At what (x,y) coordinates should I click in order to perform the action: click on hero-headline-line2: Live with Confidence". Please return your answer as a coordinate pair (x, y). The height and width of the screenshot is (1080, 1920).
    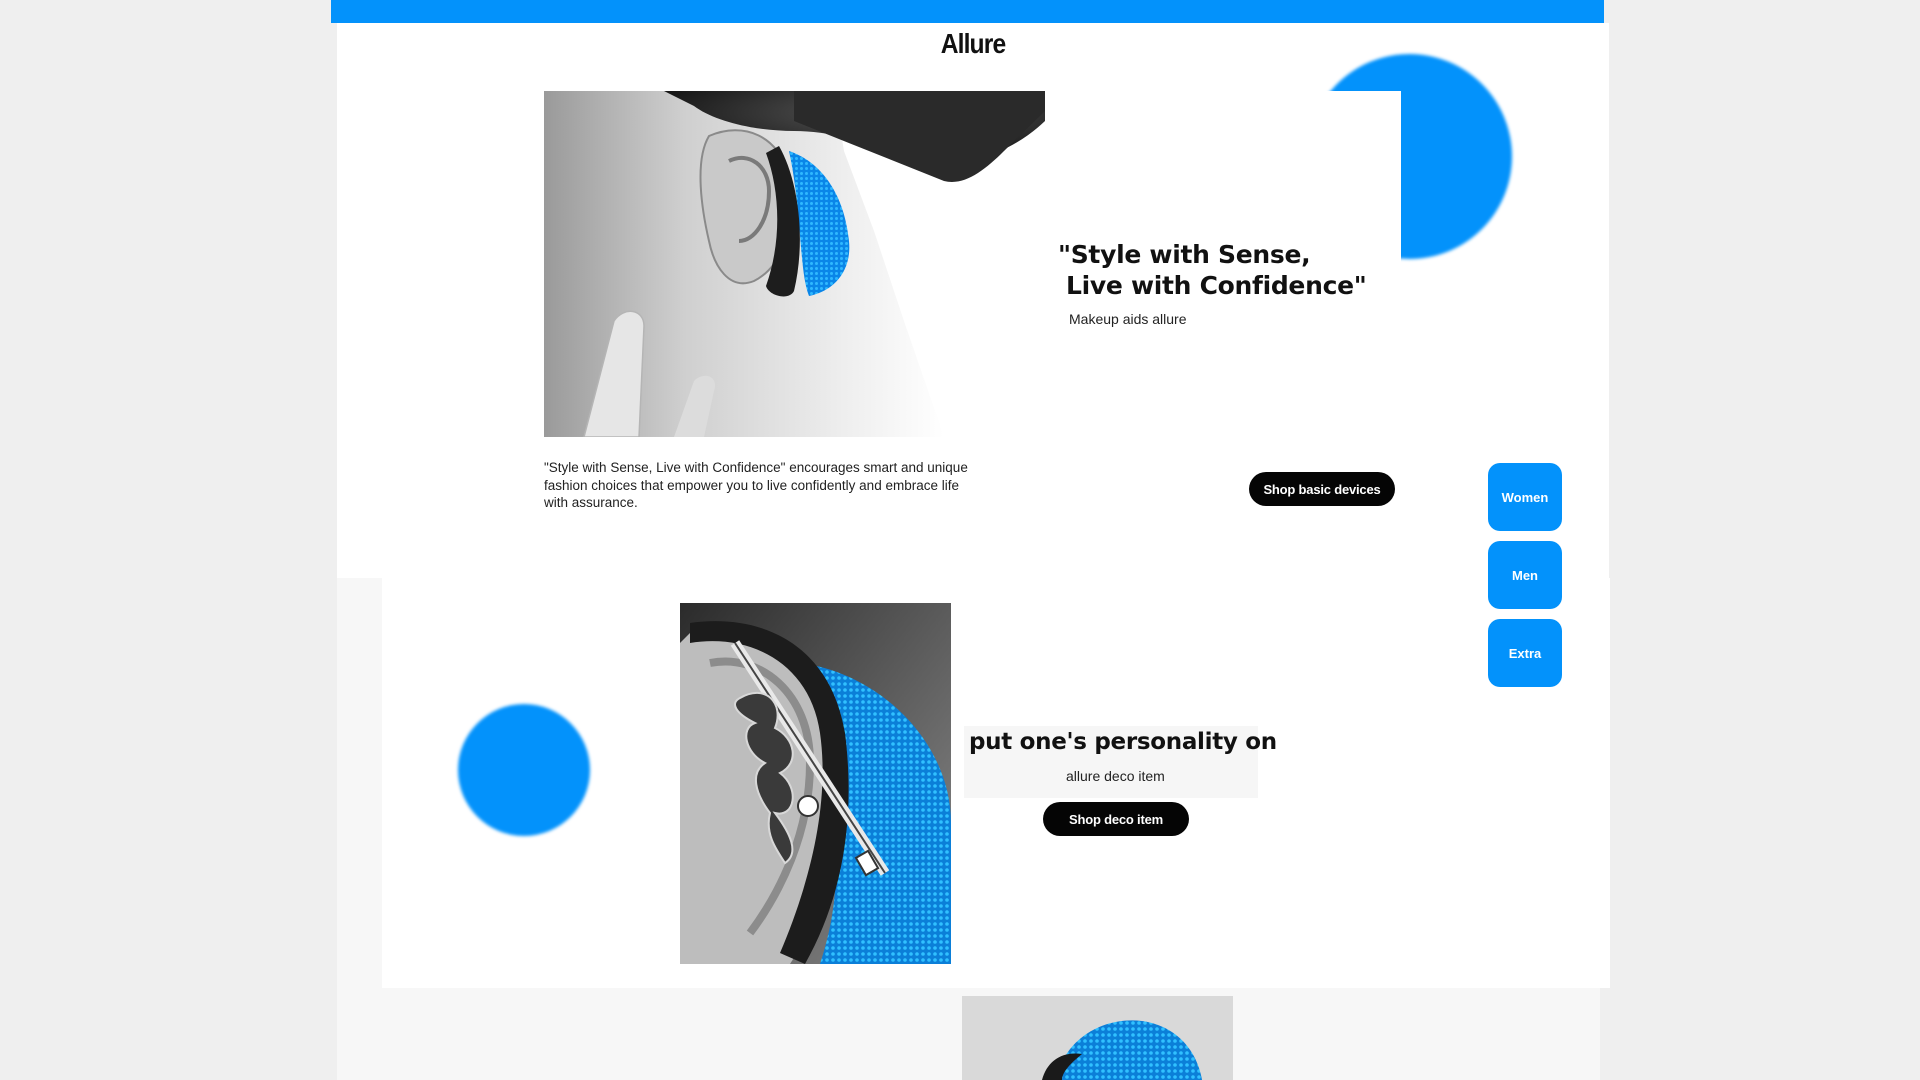
    Looking at the image, I should click on (1216, 285).